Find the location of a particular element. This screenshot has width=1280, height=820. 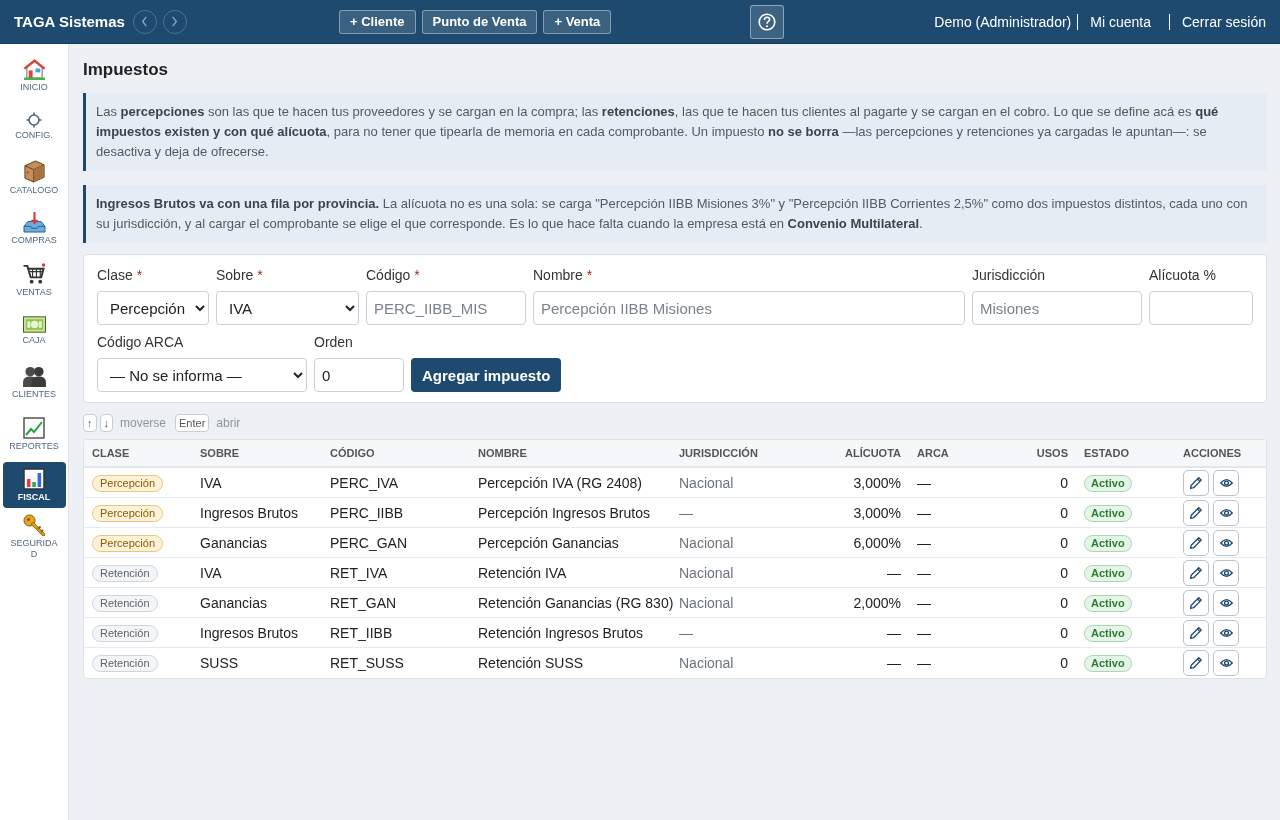

sidebar-item: VENTAS is located at coordinates (34, 280).